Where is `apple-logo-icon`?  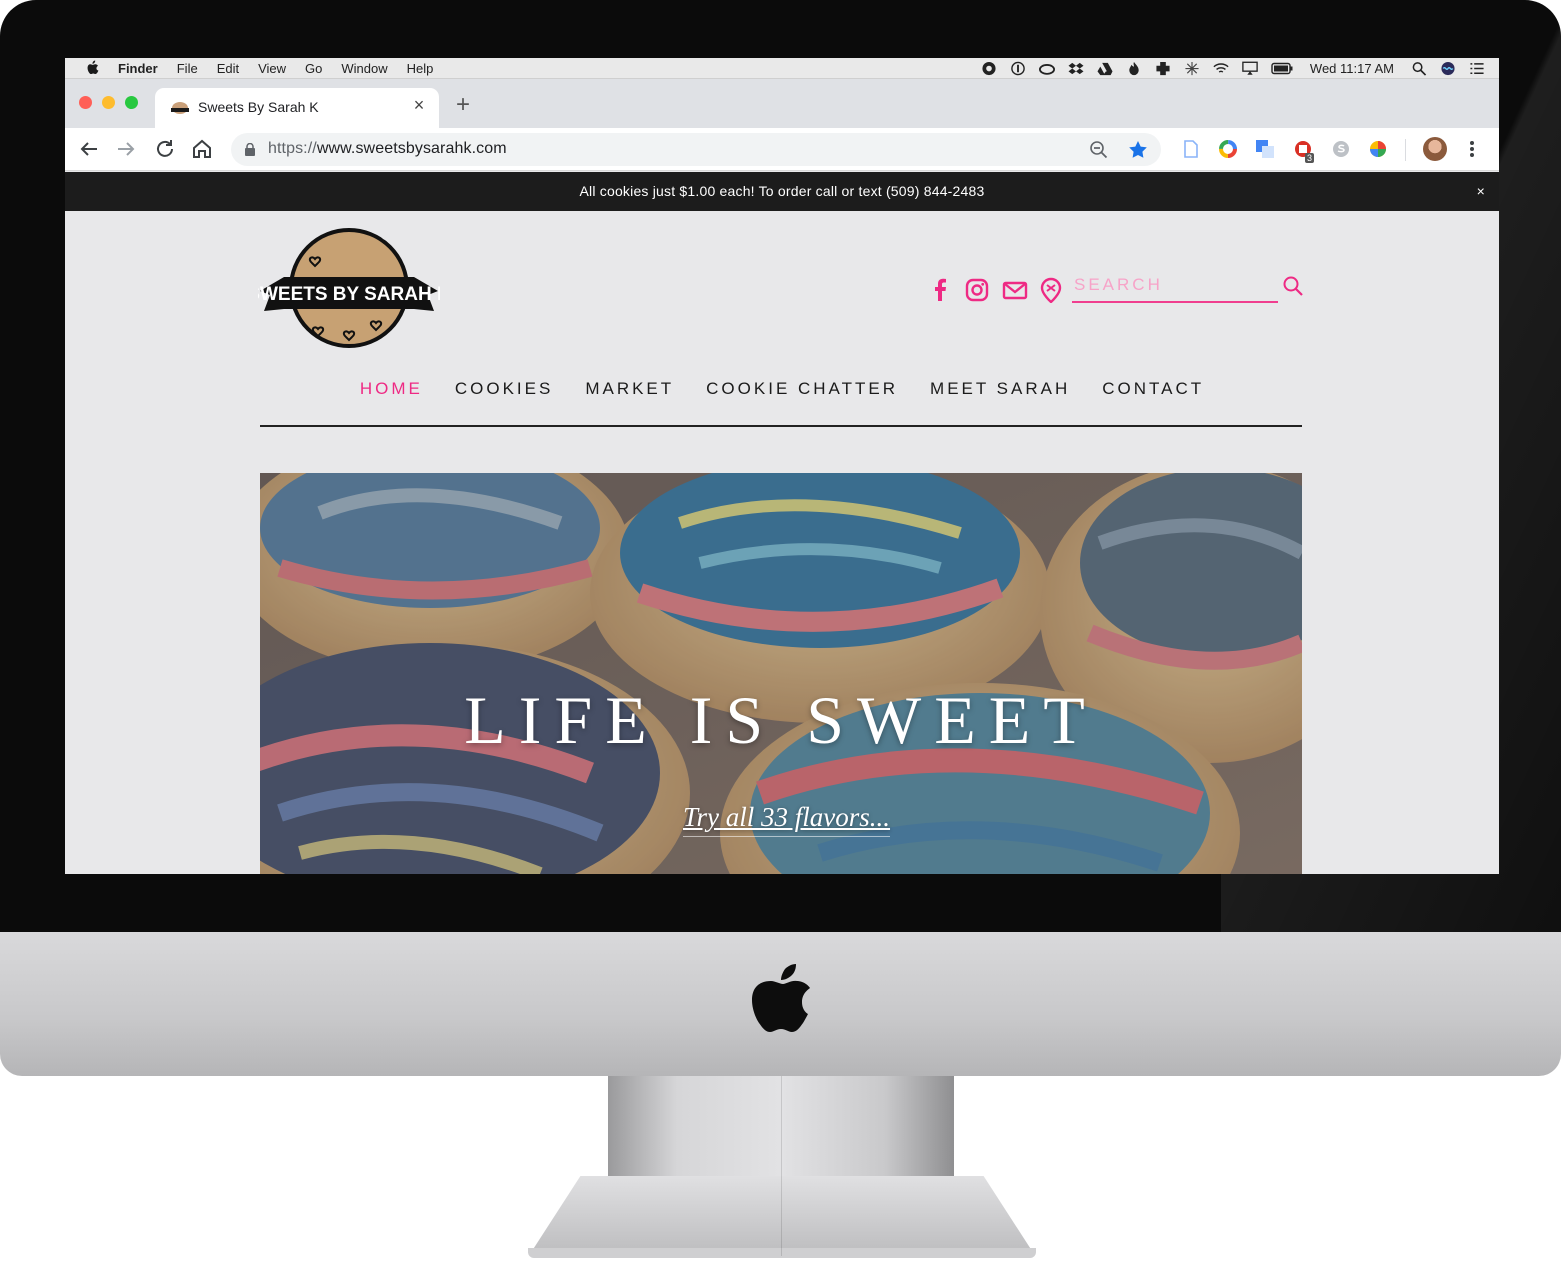 apple-logo-icon is located at coordinates (781, 998).